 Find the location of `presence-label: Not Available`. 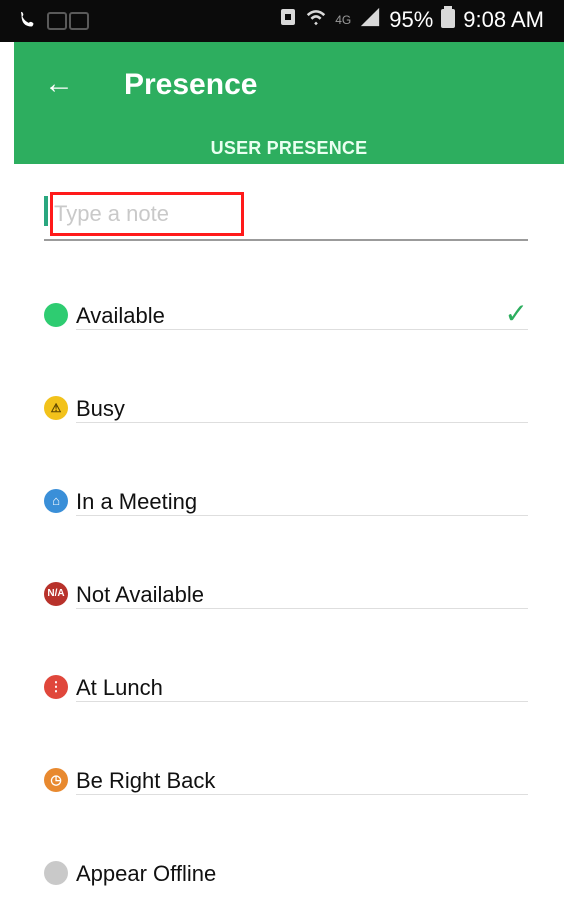

presence-label: Not Available is located at coordinates (140, 594).